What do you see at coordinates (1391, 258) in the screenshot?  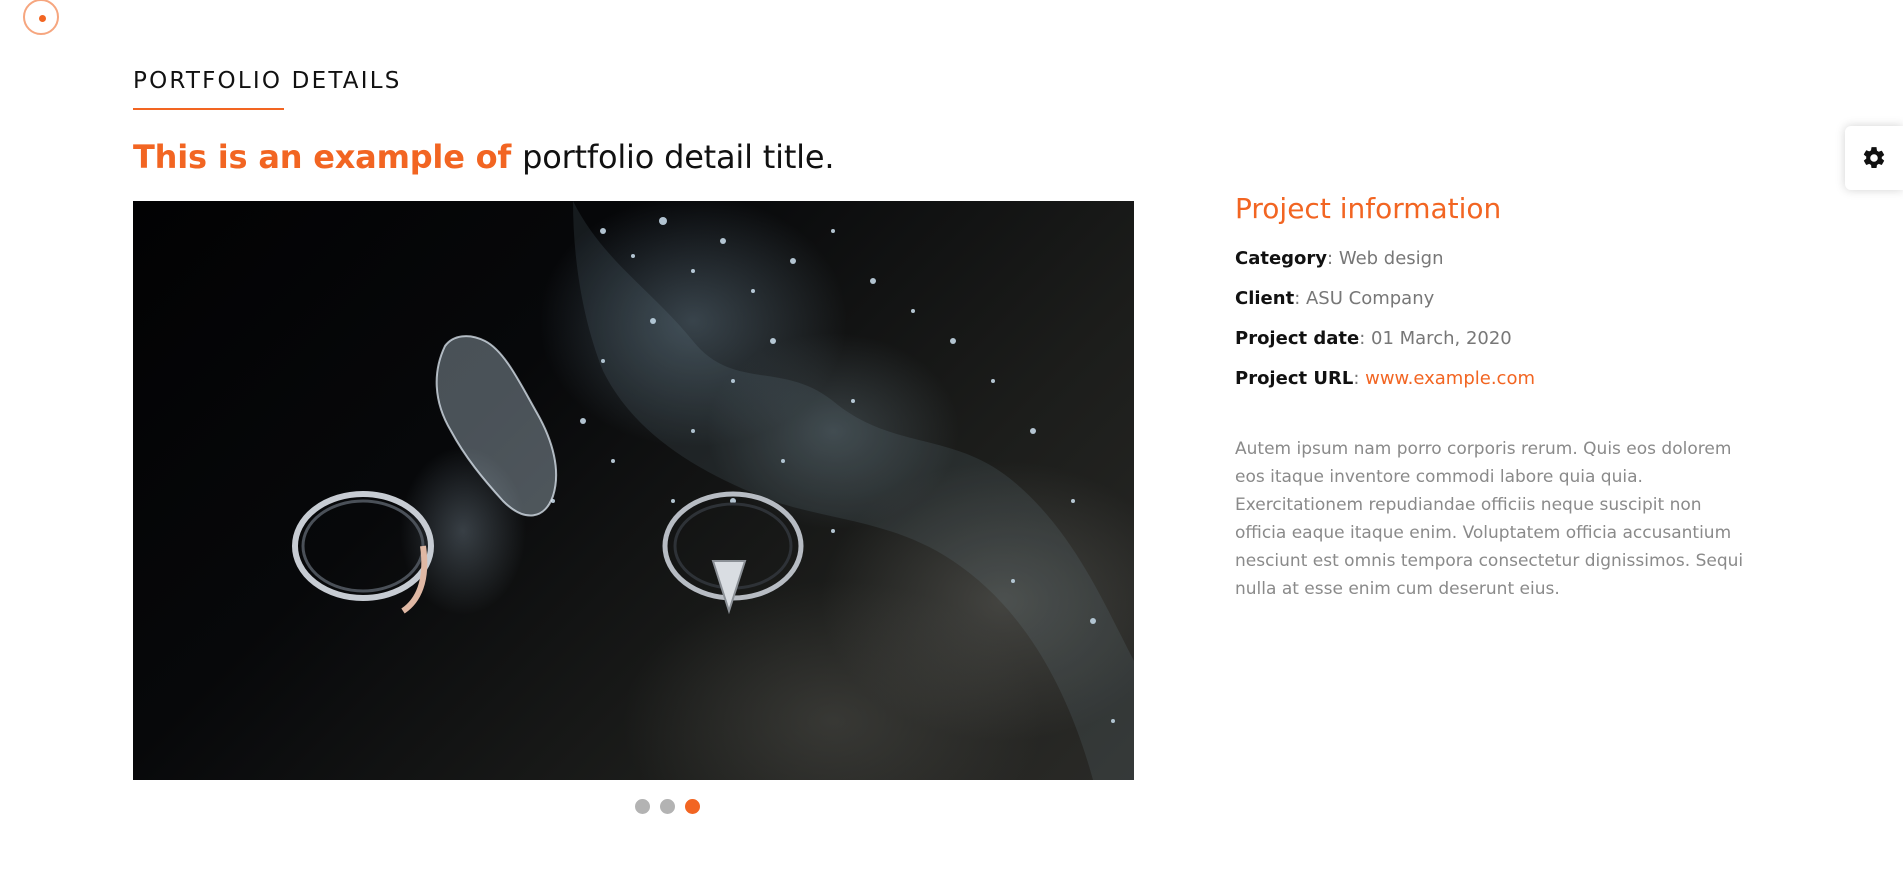 I see `category-value: Web design` at bounding box center [1391, 258].